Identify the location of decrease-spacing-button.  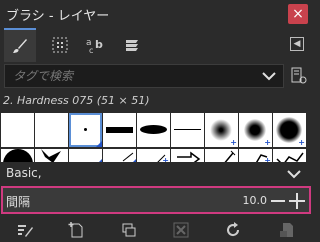
(278, 201).